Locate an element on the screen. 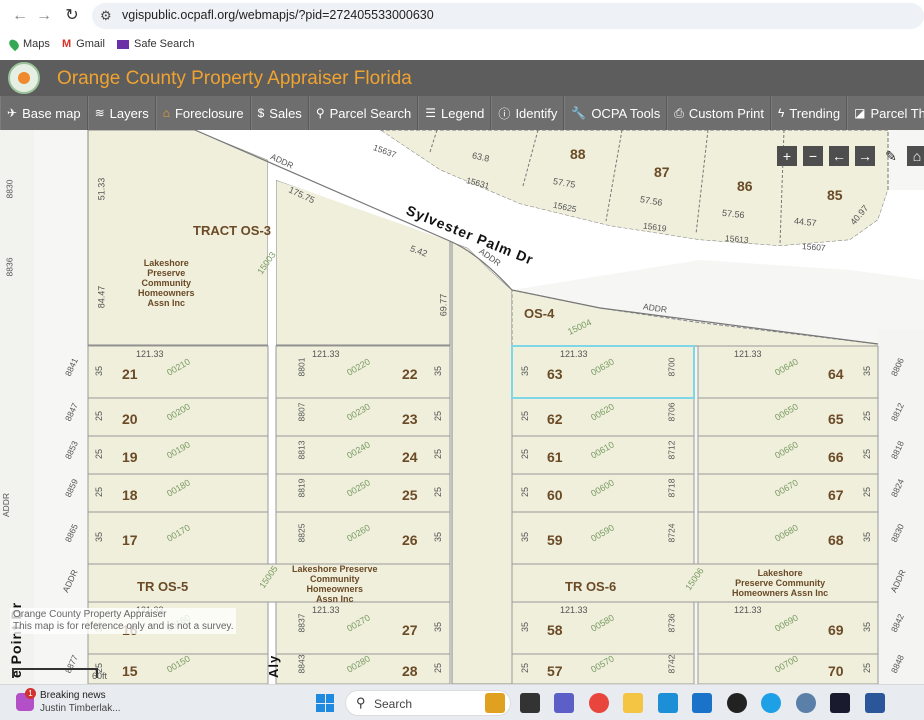 This screenshot has width=924, height=720. toolbar-layers-button: ≋ Layers is located at coordinates (121, 113).